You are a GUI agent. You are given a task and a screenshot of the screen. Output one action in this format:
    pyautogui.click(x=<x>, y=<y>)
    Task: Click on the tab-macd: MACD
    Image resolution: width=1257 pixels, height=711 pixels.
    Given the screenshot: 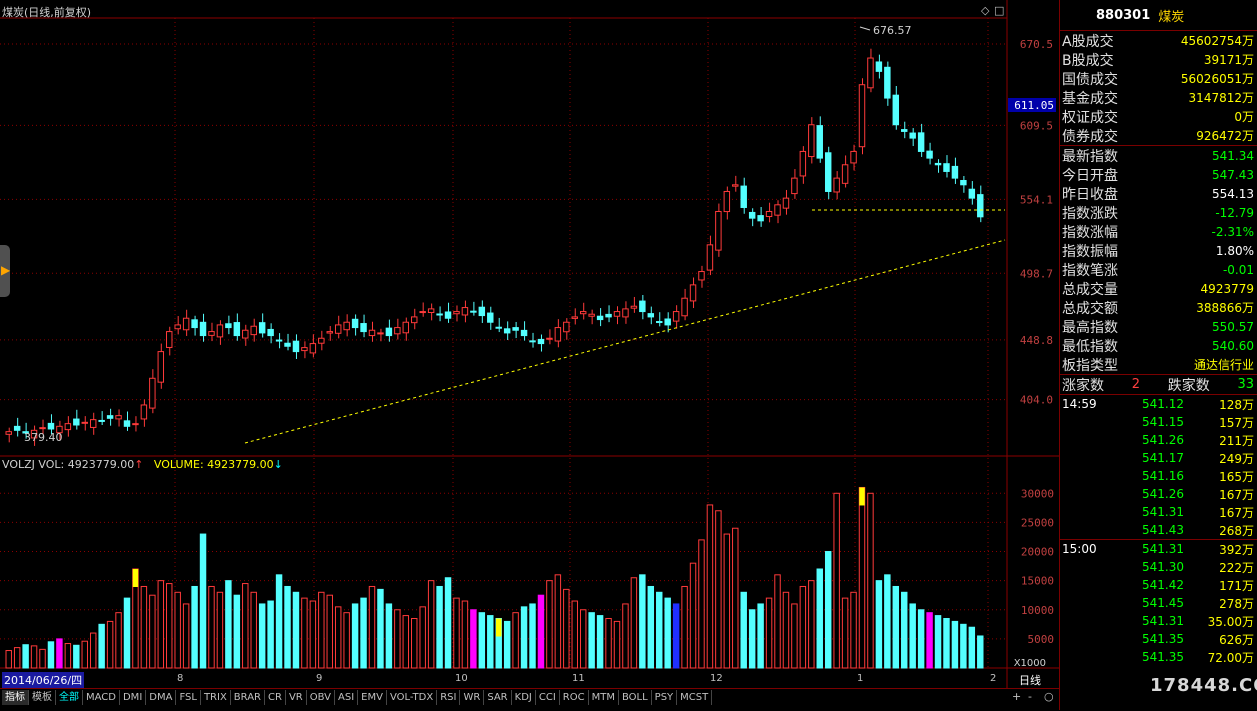 What is the action you would take?
    pyautogui.click(x=101, y=697)
    